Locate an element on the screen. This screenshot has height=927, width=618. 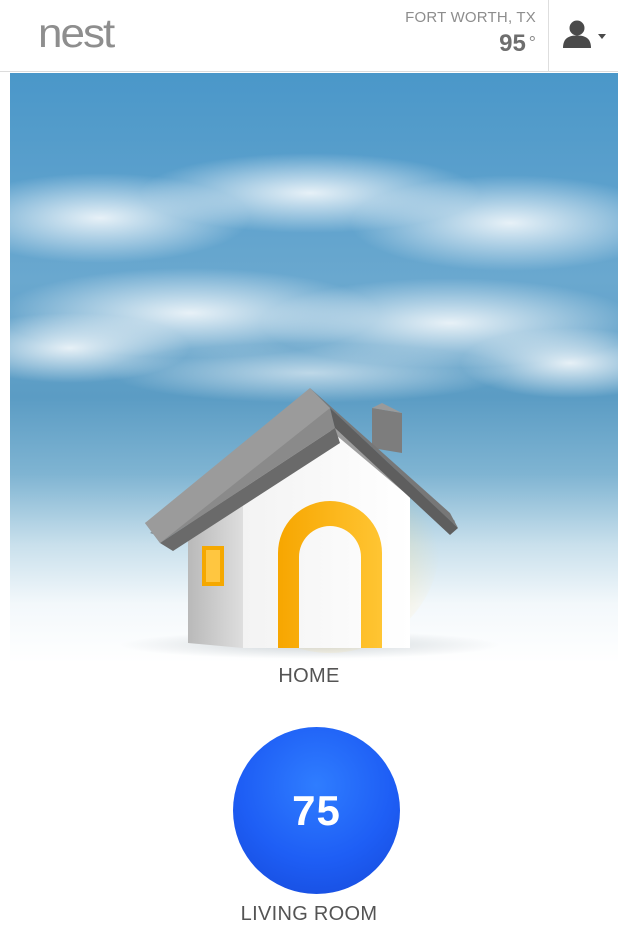
app-header: nest FORT WORTH, TX 95 ° is located at coordinates (309, 36).